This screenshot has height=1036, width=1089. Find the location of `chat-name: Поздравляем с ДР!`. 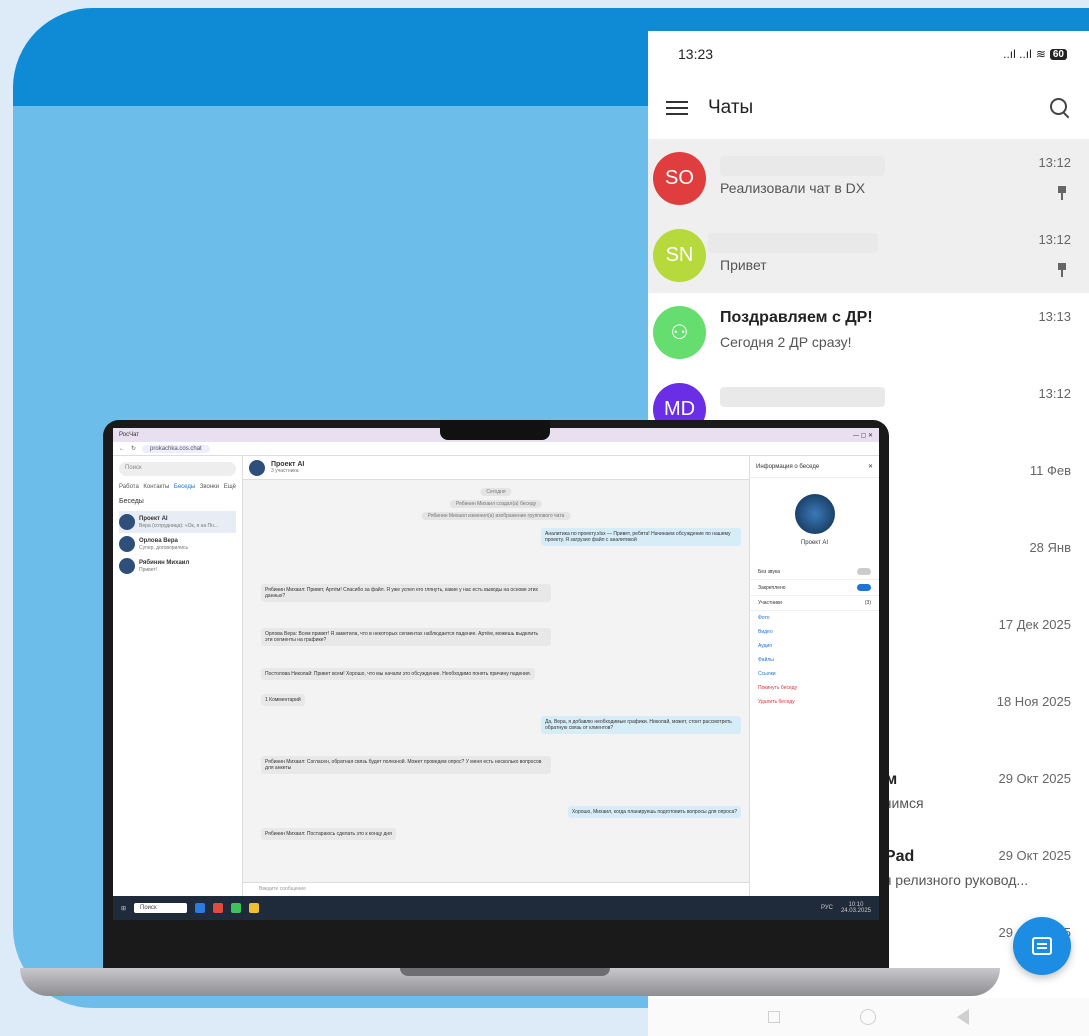

chat-name: Поздравляем с ДР! is located at coordinates (796, 317).